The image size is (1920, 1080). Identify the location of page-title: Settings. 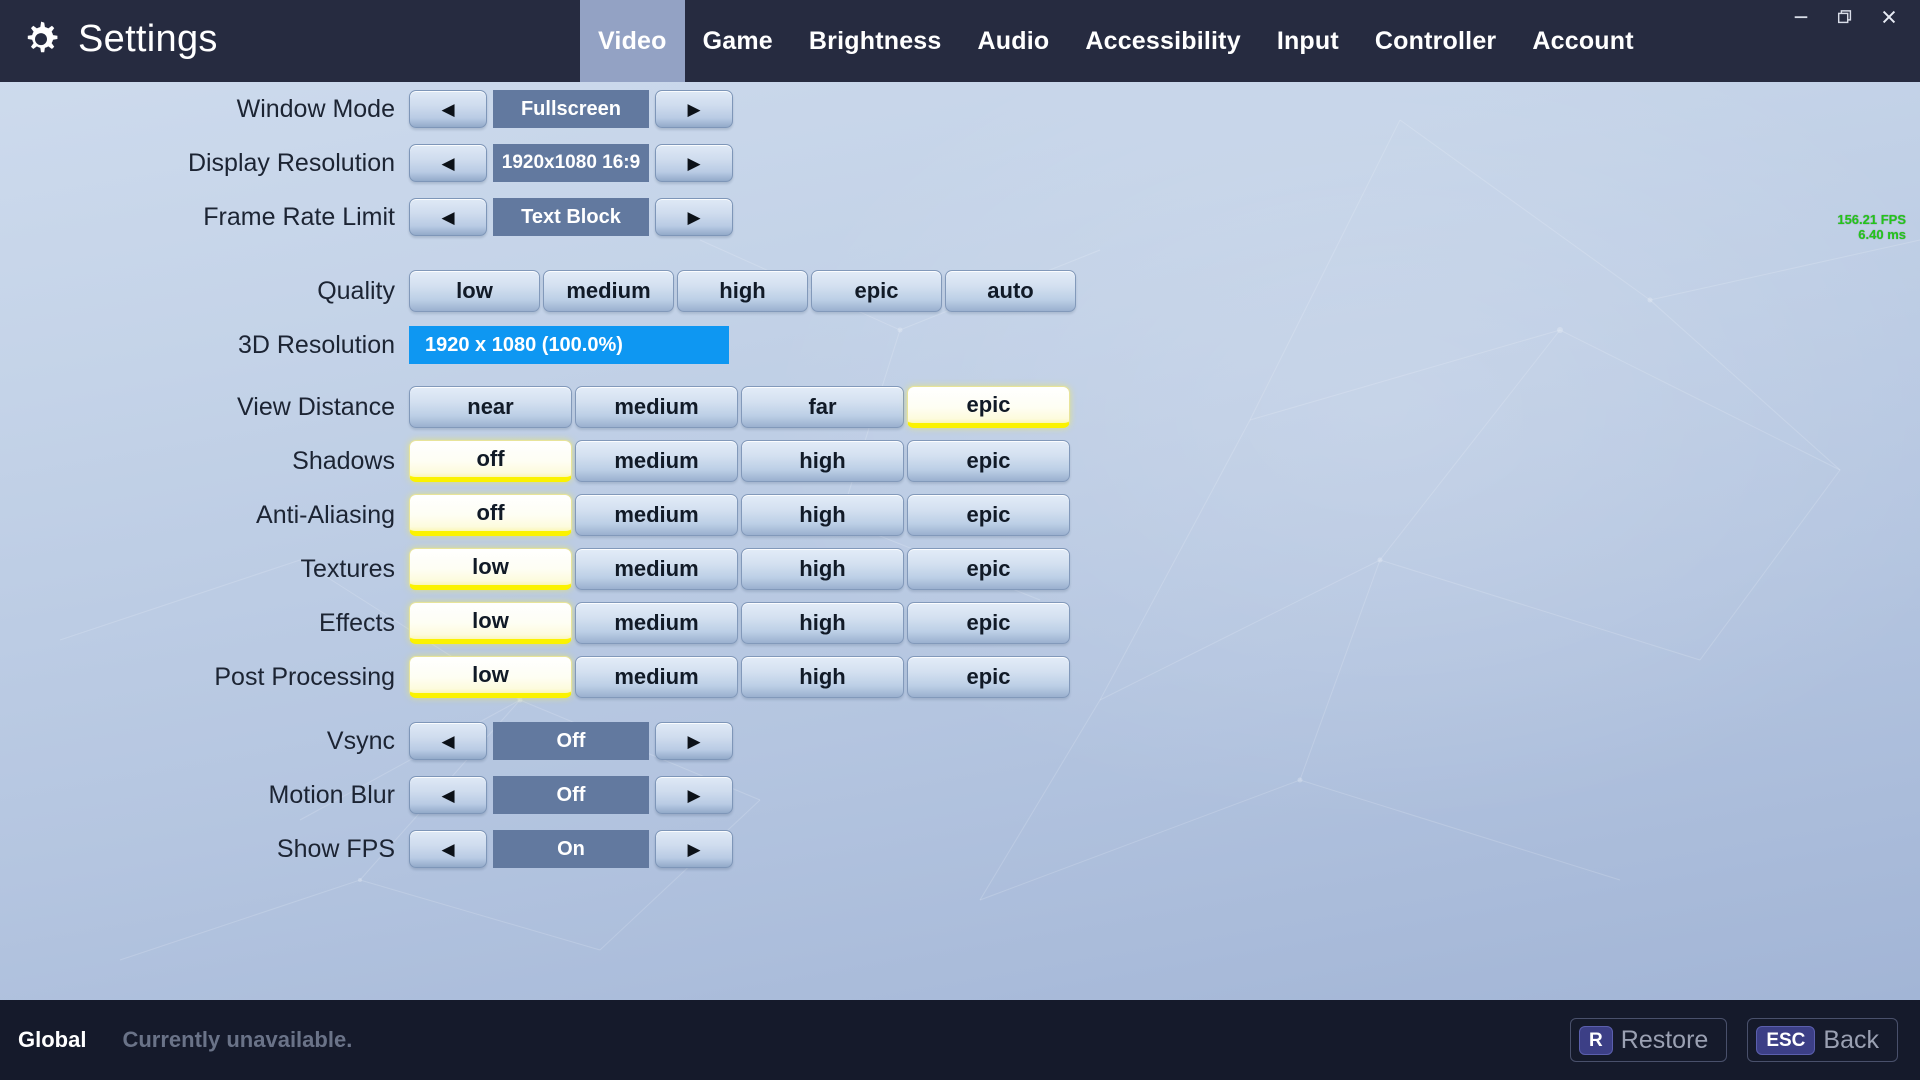
(148, 39).